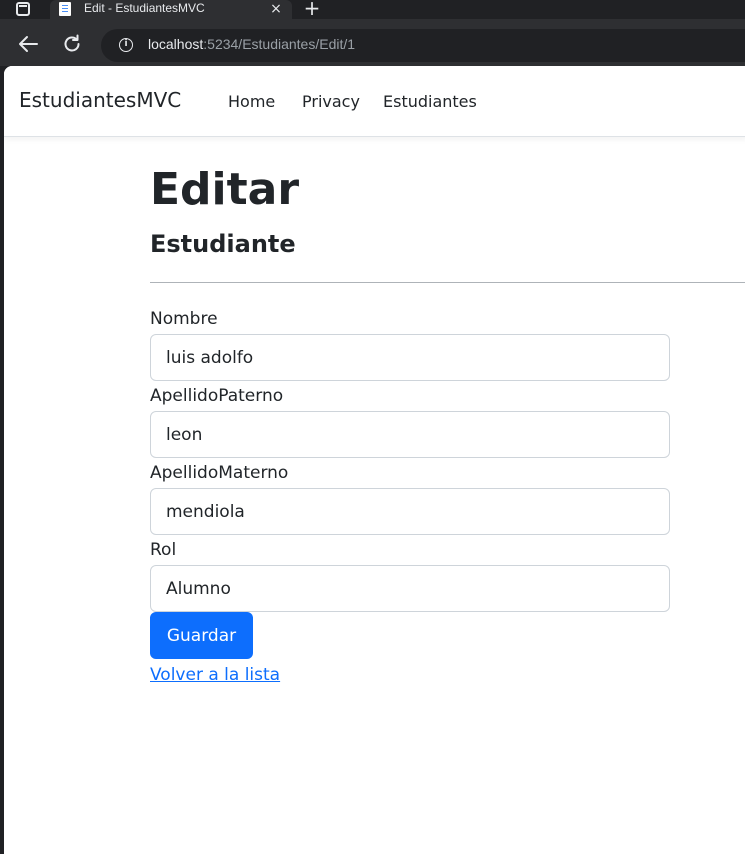 This screenshot has width=745, height=854. I want to click on reload-icon, so click(72, 44).